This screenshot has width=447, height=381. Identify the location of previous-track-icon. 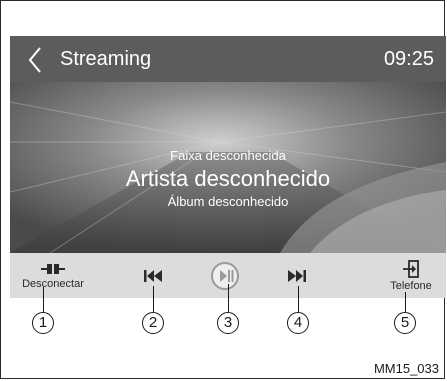
(153, 275).